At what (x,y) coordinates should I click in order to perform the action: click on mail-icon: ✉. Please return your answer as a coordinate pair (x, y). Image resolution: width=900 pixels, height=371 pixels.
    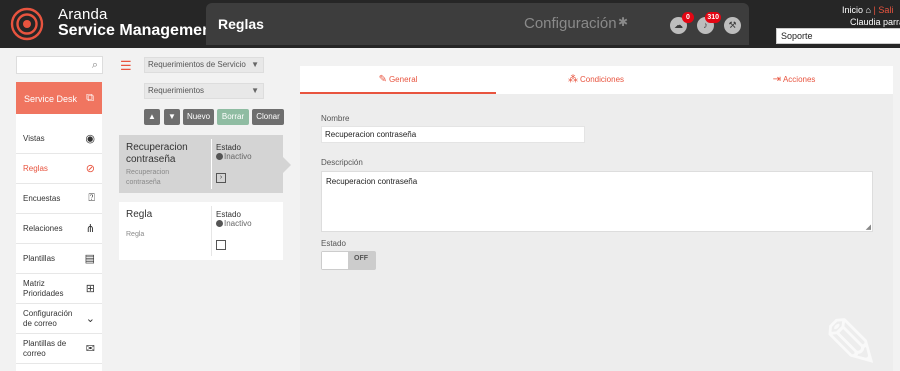
    Looking at the image, I should click on (90, 349).